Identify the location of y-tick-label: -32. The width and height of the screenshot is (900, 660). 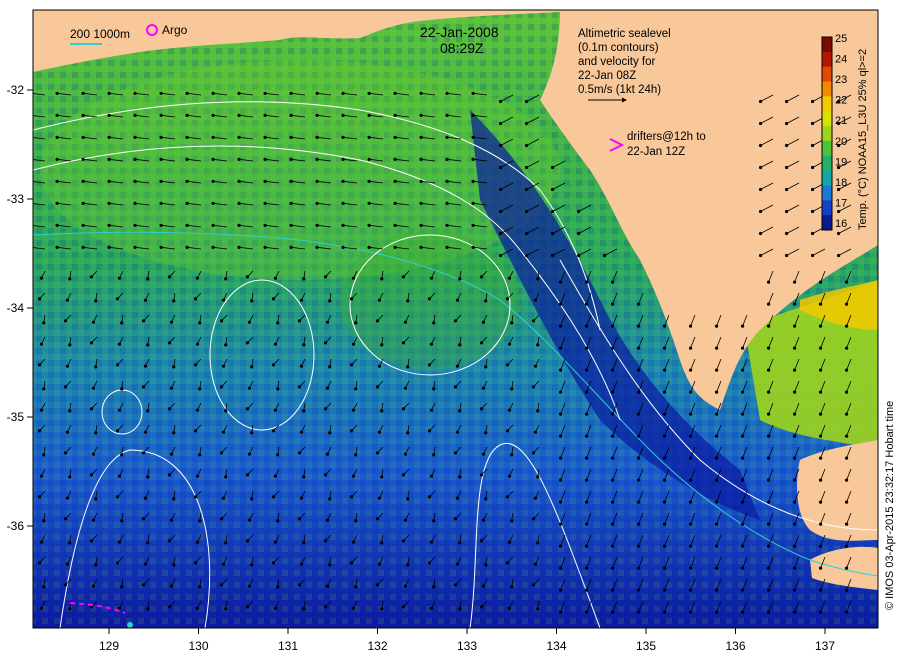
(16, 90).